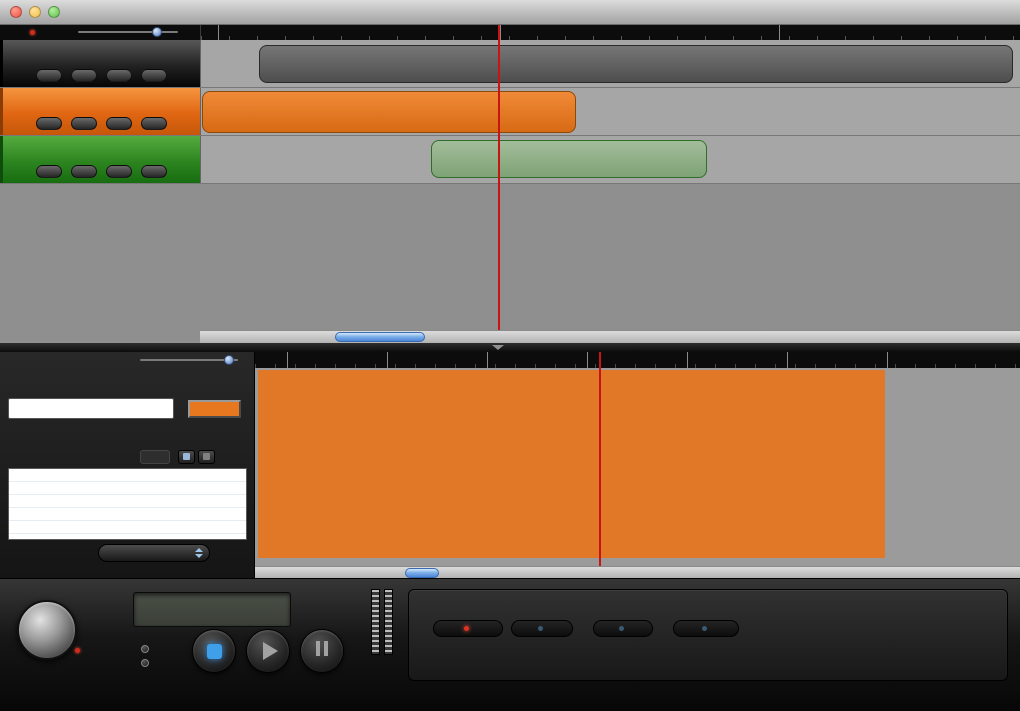 This screenshot has height=711, width=1020. I want to click on follow-indicator-icon, so click(32, 32).